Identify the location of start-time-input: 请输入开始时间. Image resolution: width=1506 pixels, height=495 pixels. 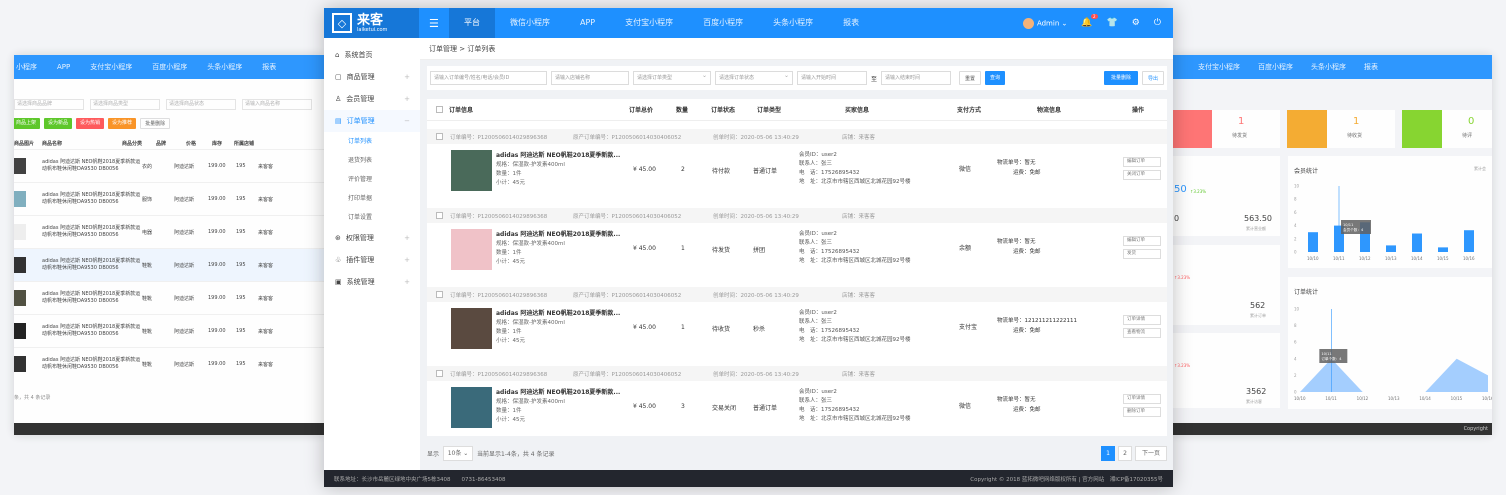
(832, 78).